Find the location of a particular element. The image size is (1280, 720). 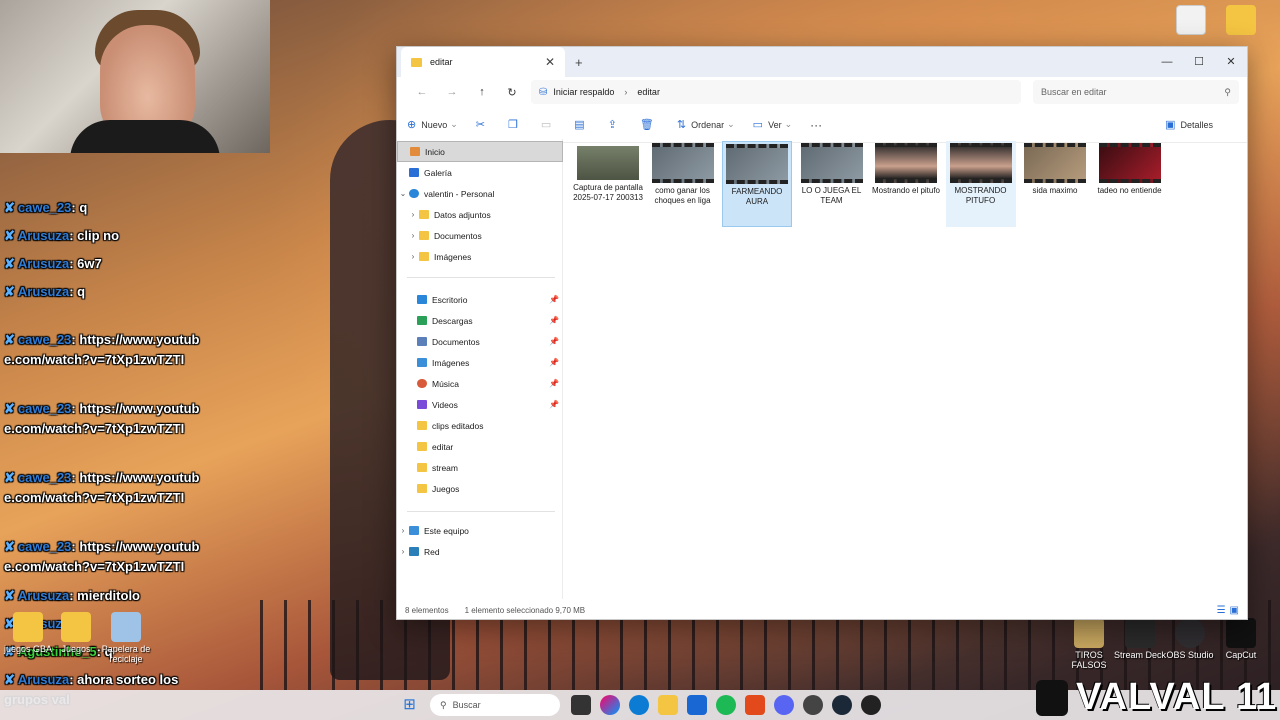

desktop-icon-folder is located at coordinates (1241, 21).